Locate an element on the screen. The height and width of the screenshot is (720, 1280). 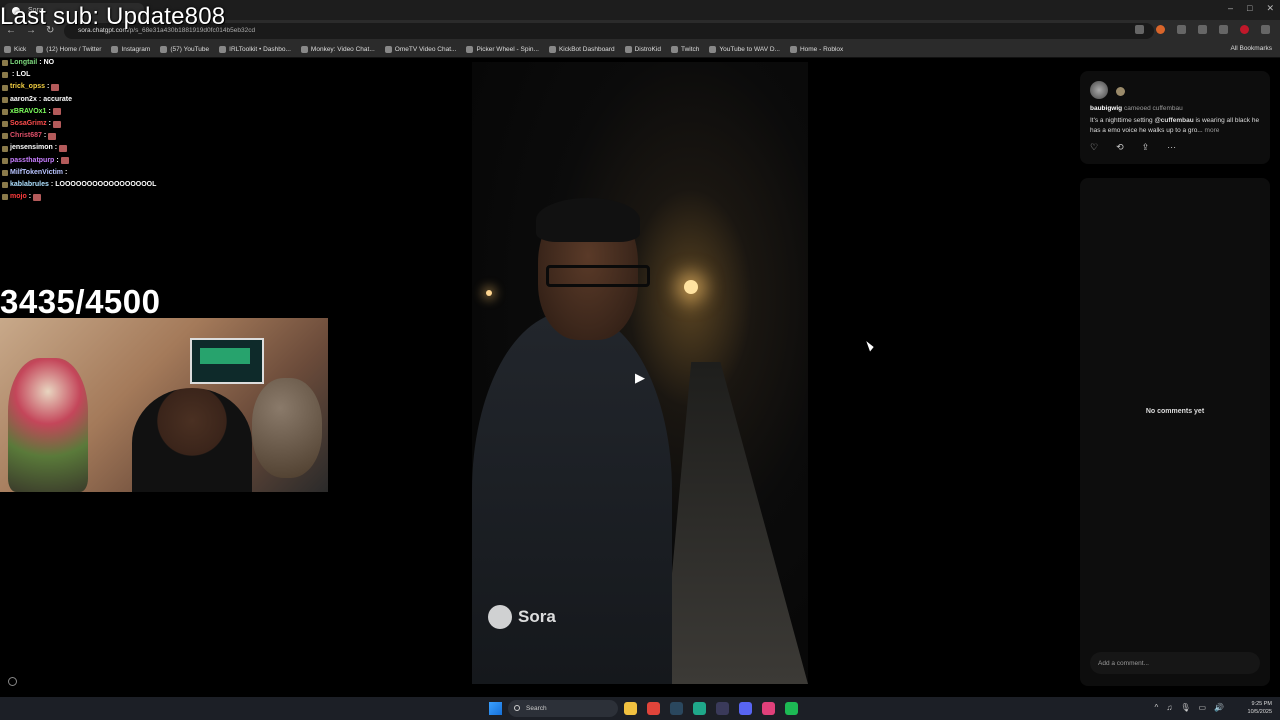
chat-message: passthatpurp: is located at coordinates (162, 161).